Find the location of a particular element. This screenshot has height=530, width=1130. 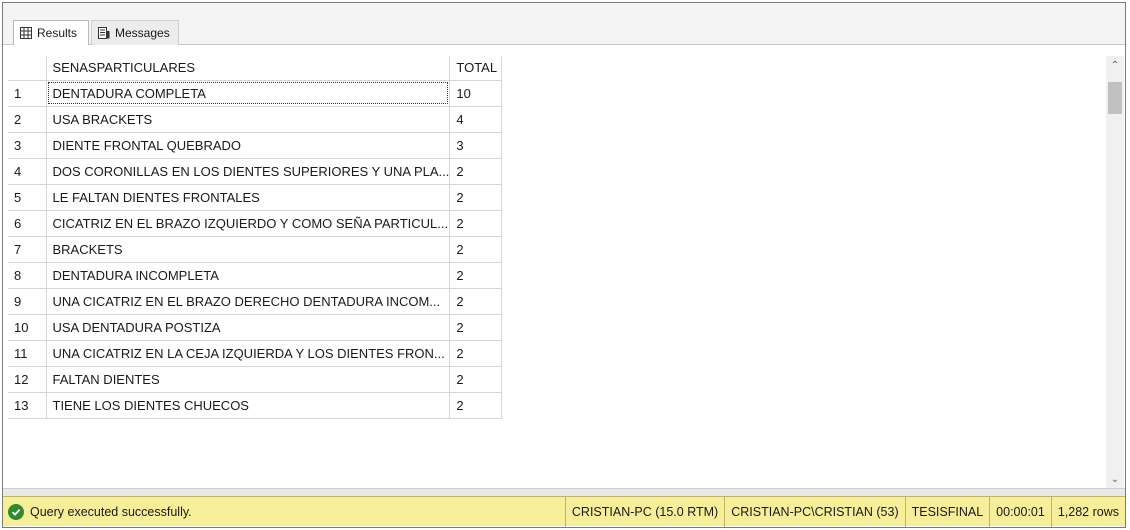

table-row: 12 FALTAN DIENTES 2 is located at coordinates (255, 379).